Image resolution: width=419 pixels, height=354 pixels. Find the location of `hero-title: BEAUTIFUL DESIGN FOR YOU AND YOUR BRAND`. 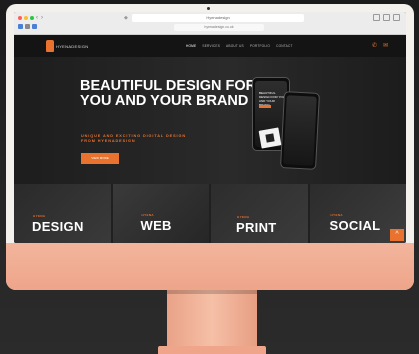

hero-title: BEAUTIFUL DESIGN FOR YOU AND YOUR BRAND is located at coordinates (168, 93).